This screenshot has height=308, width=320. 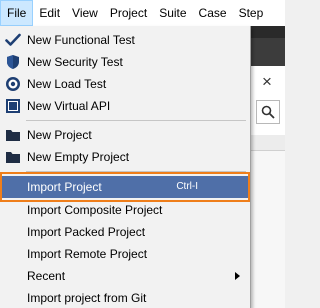 I want to click on menu-item-label: Import Composite Project, so click(x=95, y=210).